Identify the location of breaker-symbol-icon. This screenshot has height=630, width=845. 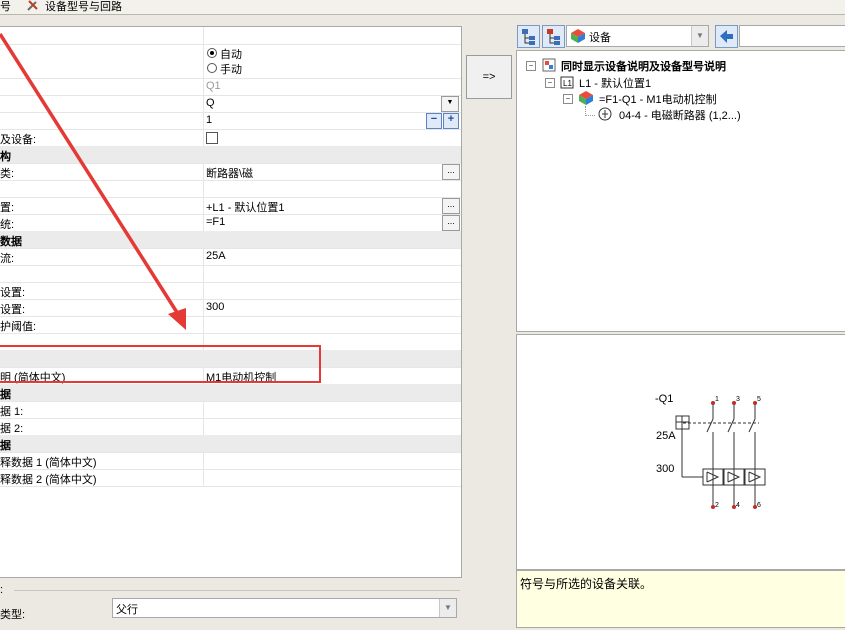
(605, 114).